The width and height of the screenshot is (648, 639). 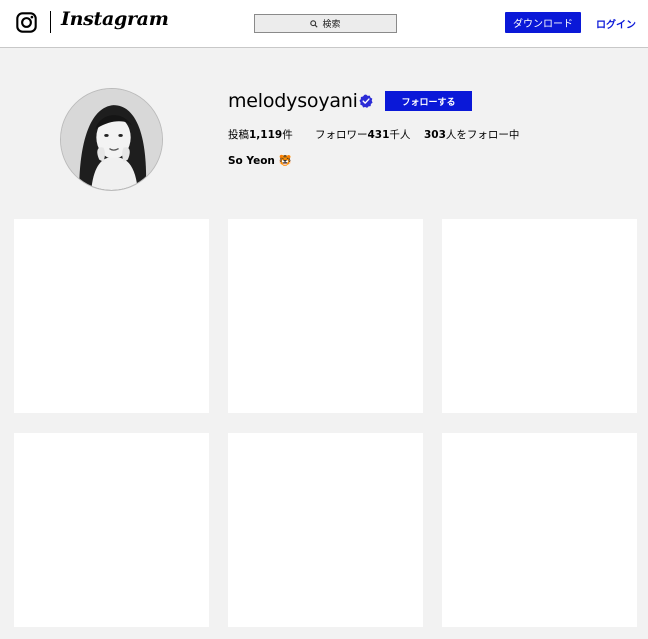 I want to click on download-button: ダウンロード, so click(x=543, y=22).